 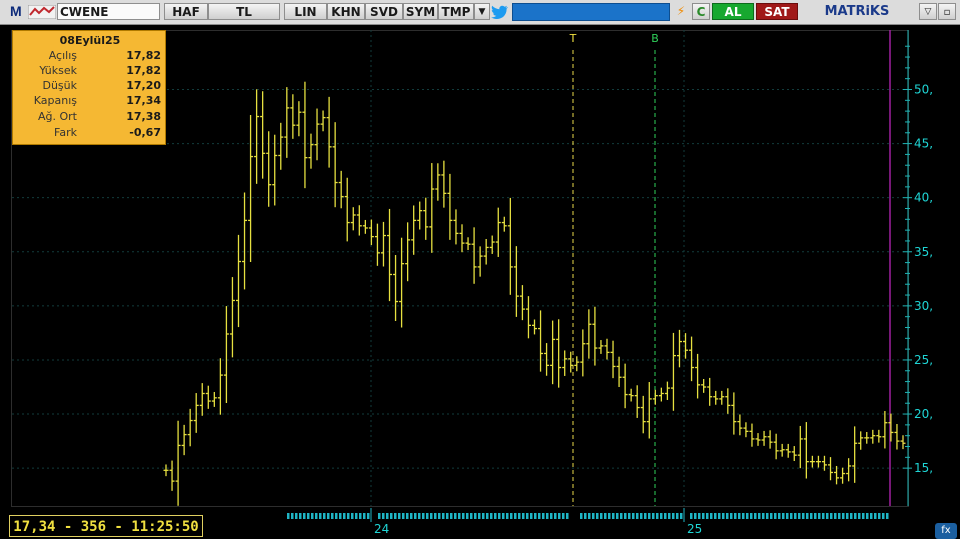 What do you see at coordinates (923, 468) in the screenshot?
I see `y-tick-label: 15,` at bounding box center [923, 468].